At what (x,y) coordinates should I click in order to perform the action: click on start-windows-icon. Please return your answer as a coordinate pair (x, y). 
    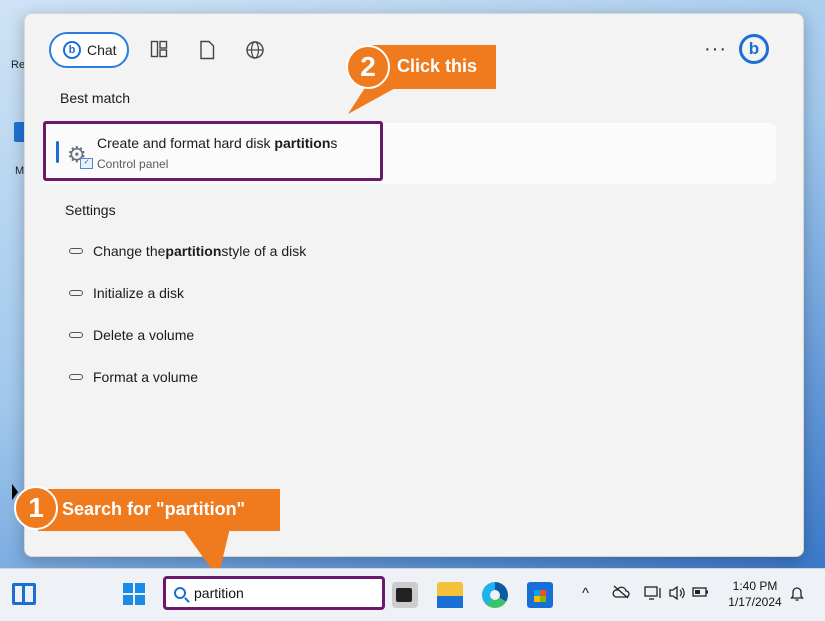
    Looking at the image, I should click on (134, 594).